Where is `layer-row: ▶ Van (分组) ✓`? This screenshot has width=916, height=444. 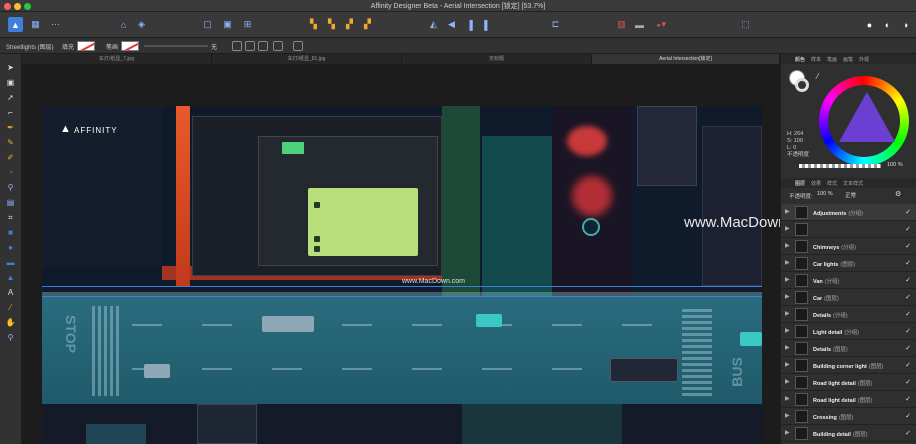
layer-row: ▶ Van (分组) ✓ is located at coordinates (848, 280).